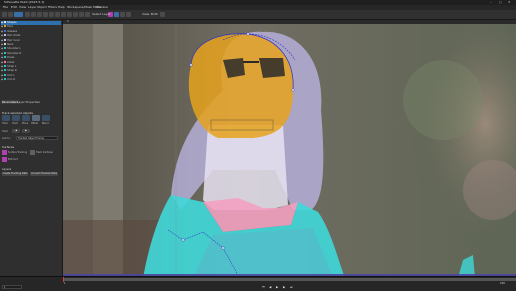 Image resolution: width=516 pixels, height=291 pixels. Describe the element at coordinates (31, 58) in the screenshot. I see `layer-row: ◉ Dress` at that location.